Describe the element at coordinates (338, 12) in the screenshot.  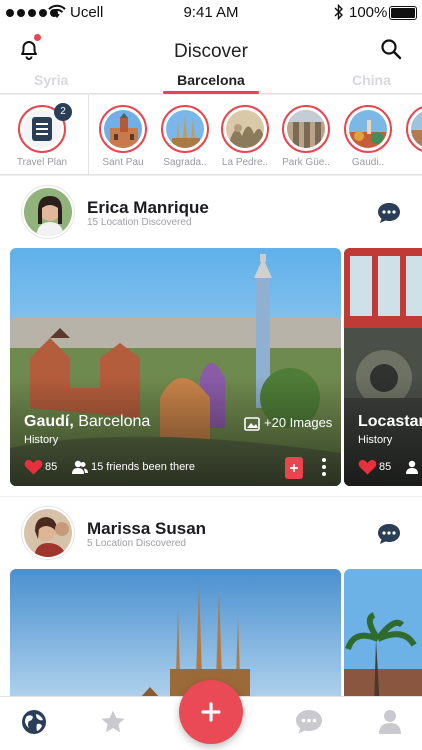
I see `bluetooth-icon` at that location.